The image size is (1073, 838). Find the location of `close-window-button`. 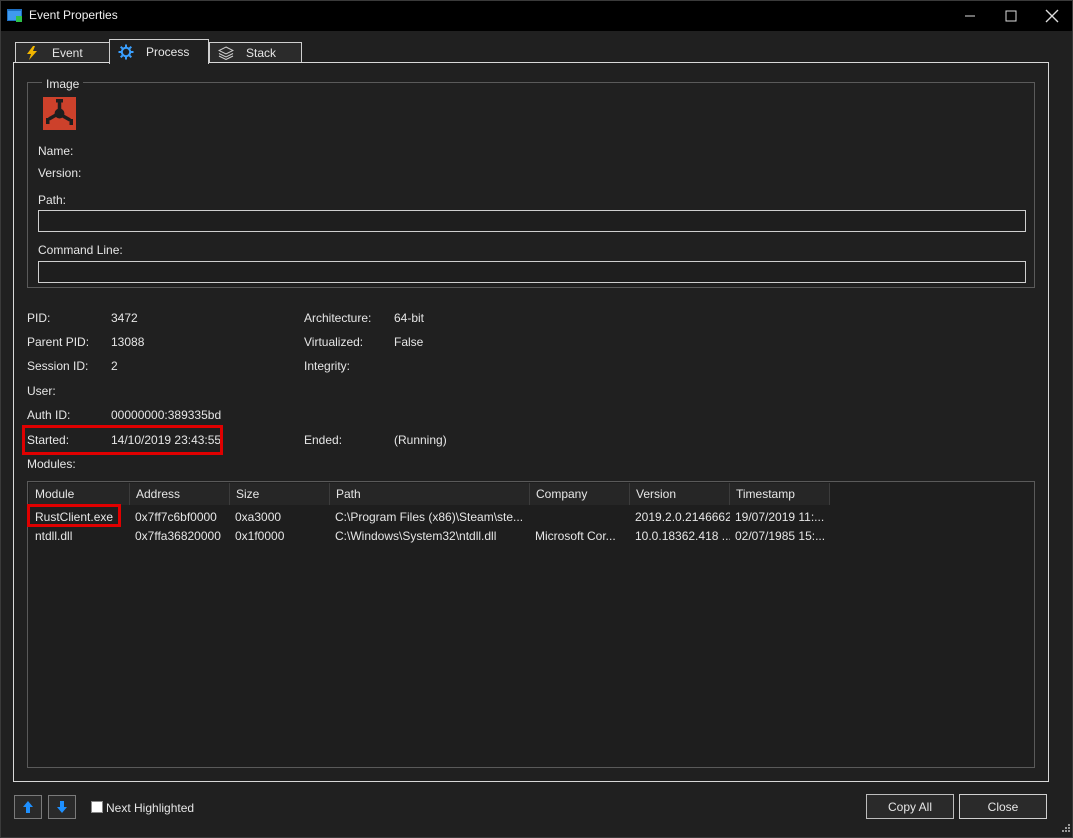

close-window-button is located at coordinates (1051, 16).